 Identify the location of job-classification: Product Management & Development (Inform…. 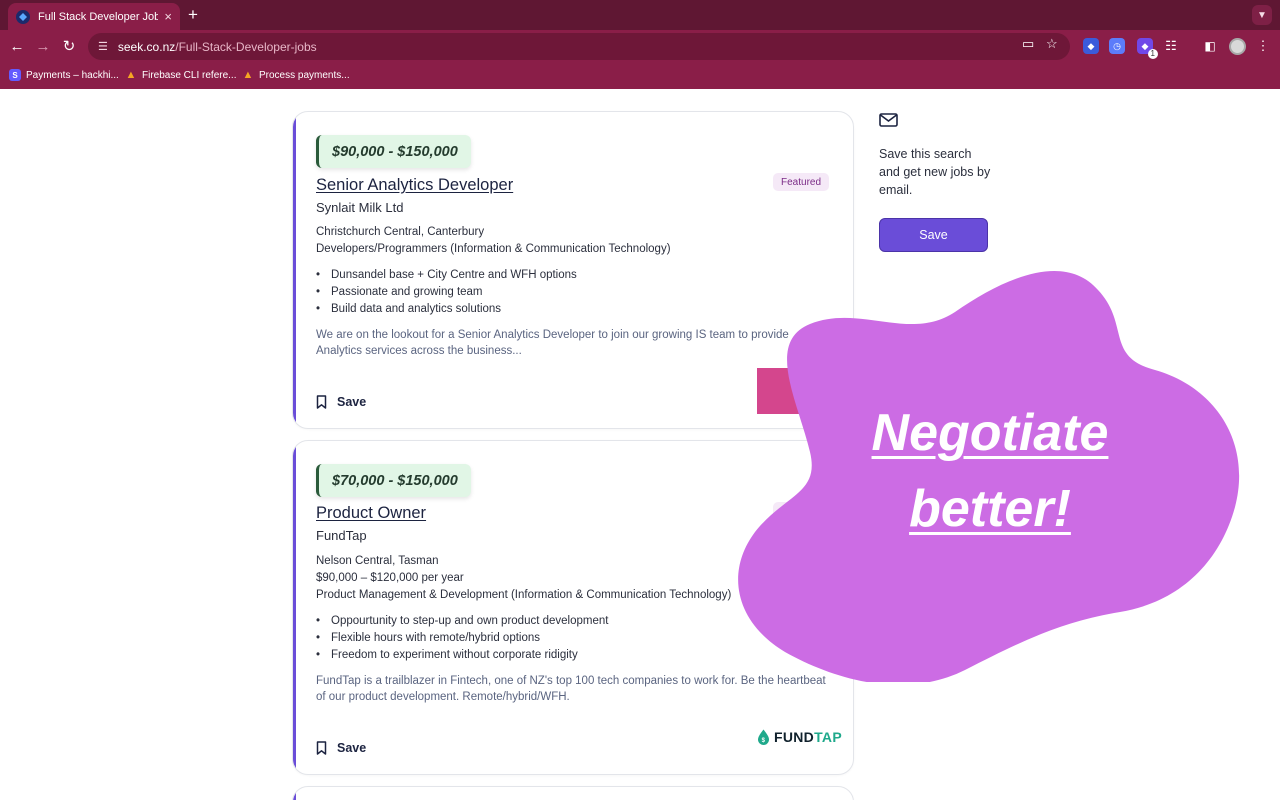
(523, 595).